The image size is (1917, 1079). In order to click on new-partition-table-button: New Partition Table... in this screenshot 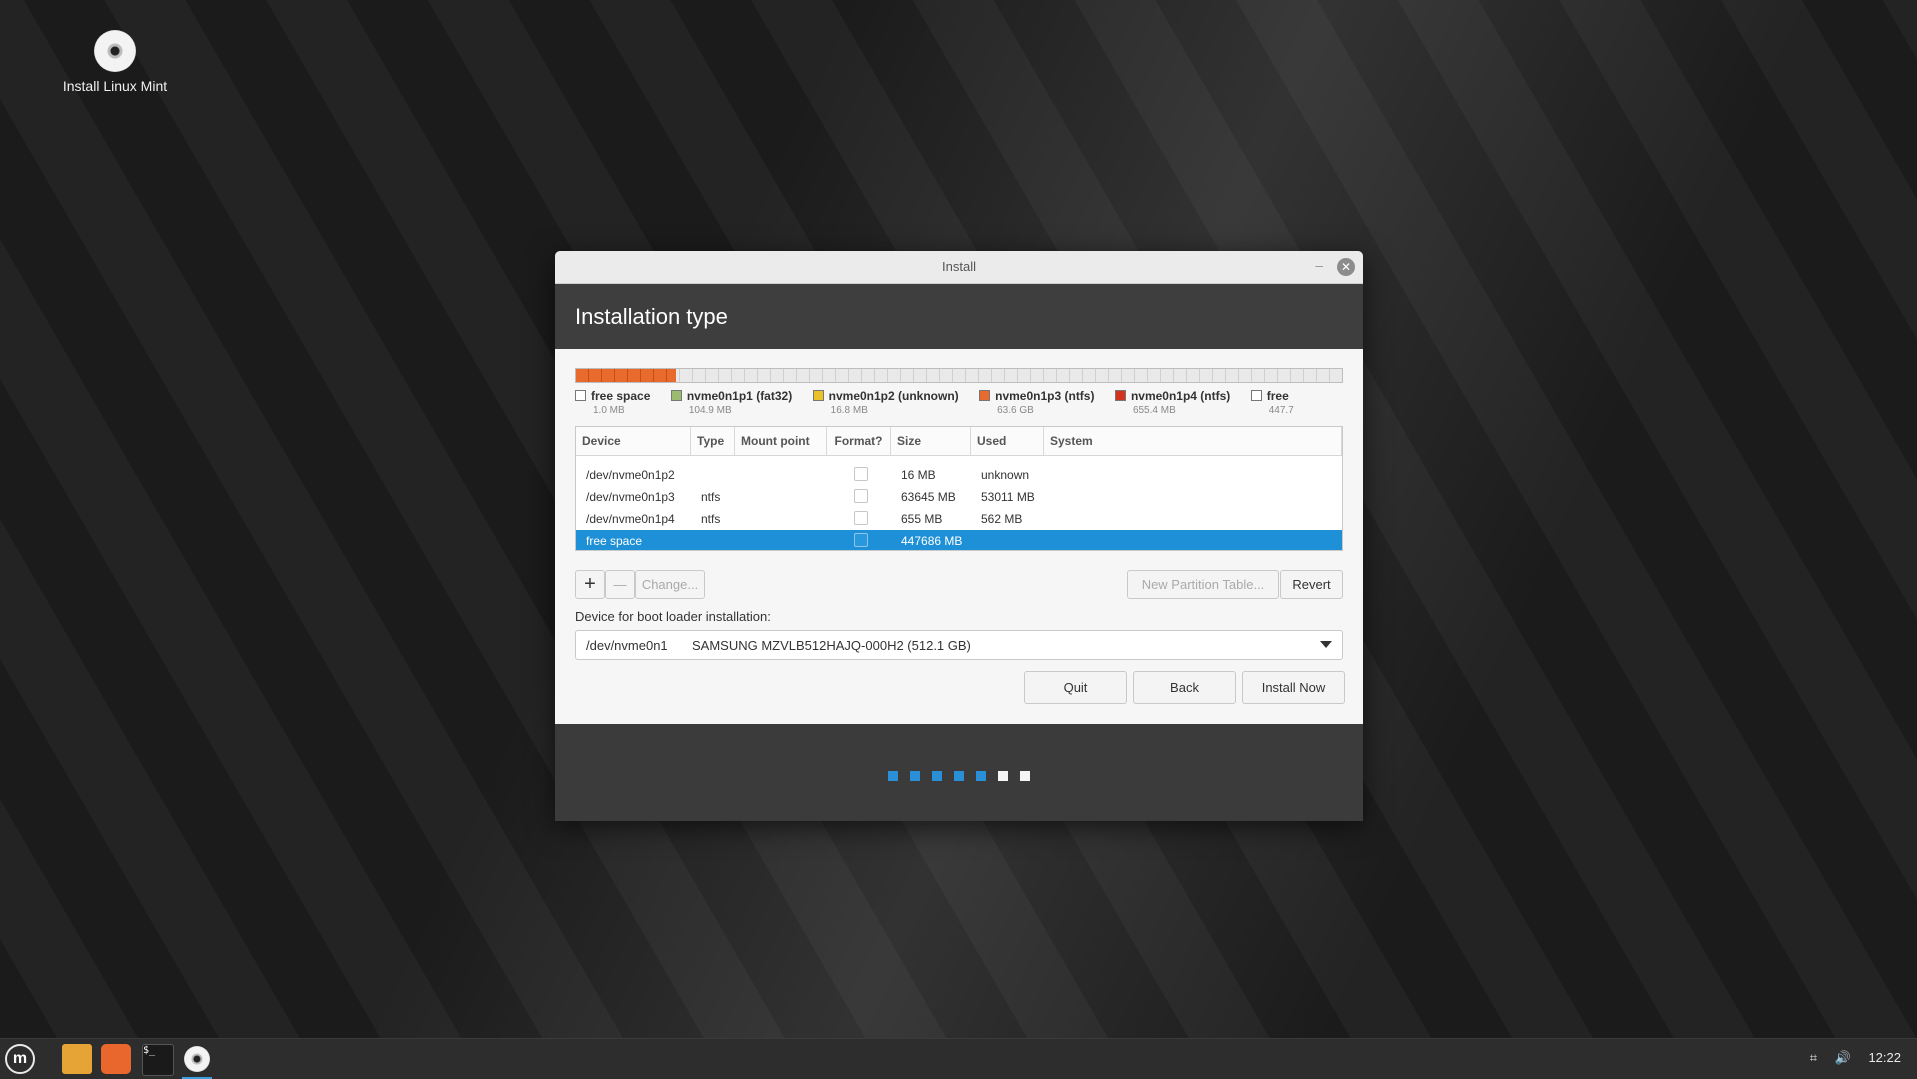, I will do `click(1203, 584)`.